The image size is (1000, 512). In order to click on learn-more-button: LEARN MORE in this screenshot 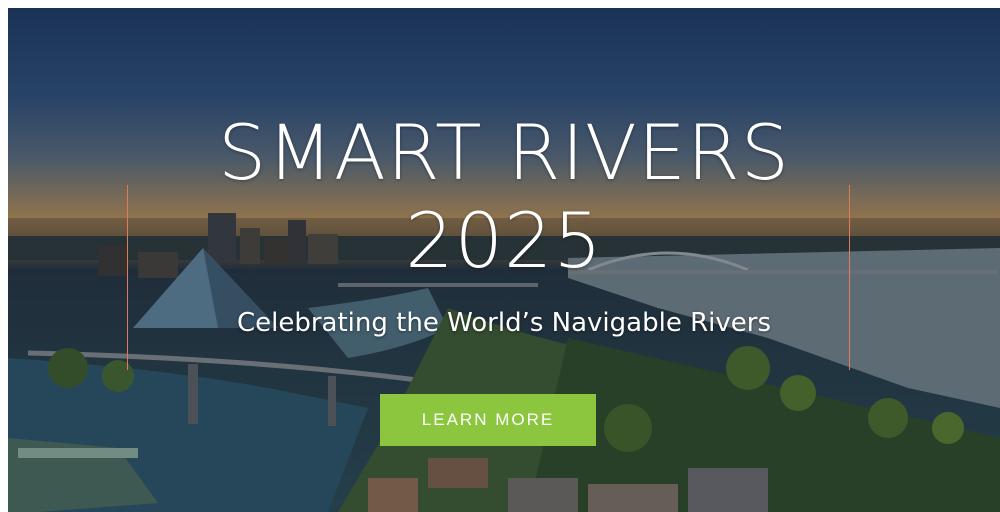, I will do `click(488, 420)`.